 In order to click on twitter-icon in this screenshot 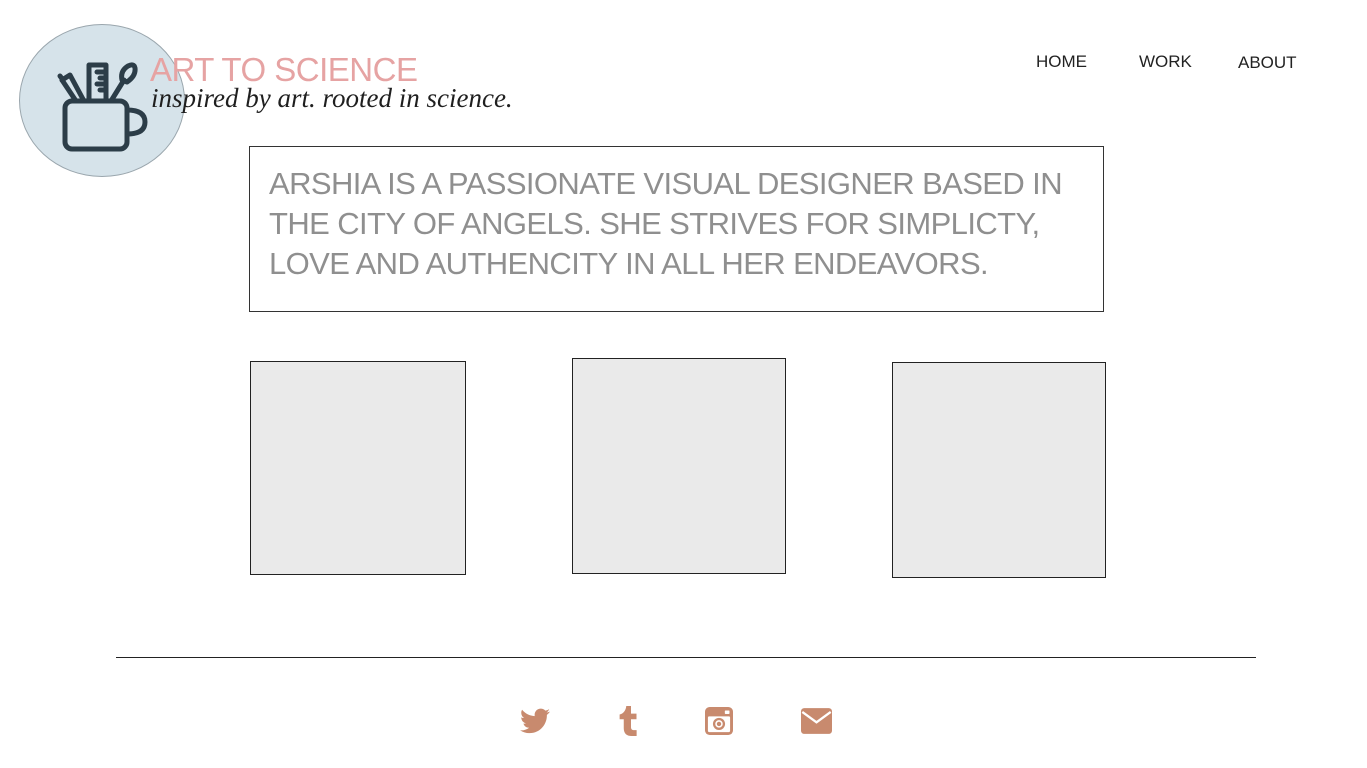, I will do `click(535, 721)`.